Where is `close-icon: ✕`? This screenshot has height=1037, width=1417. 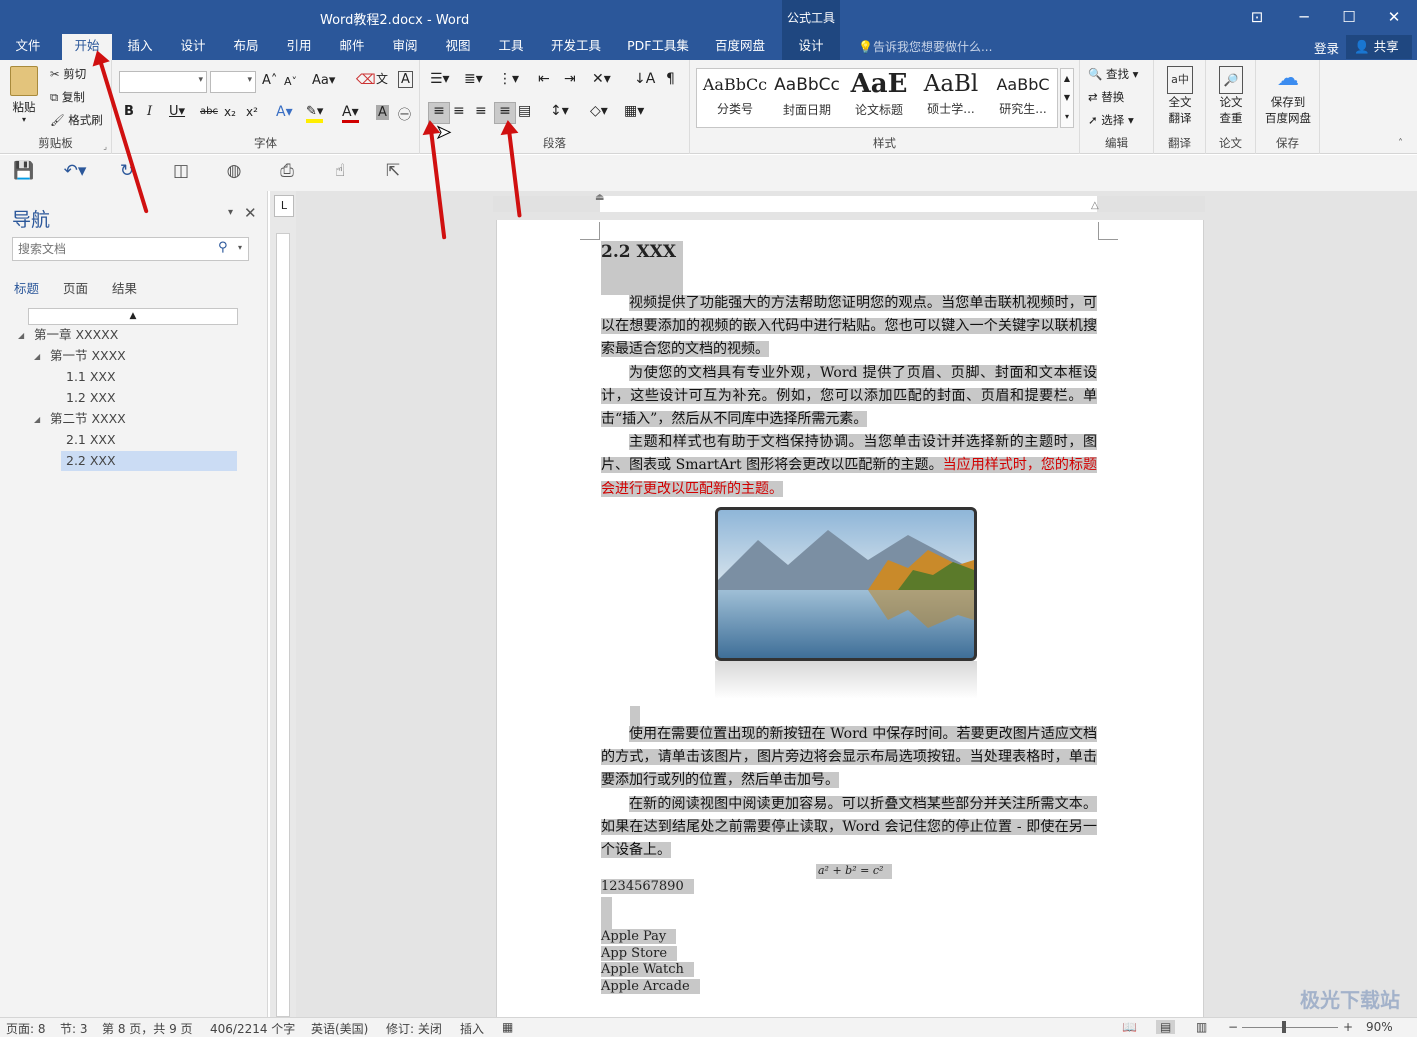
close-icon: ✕ is located at coordinates (250, 213).